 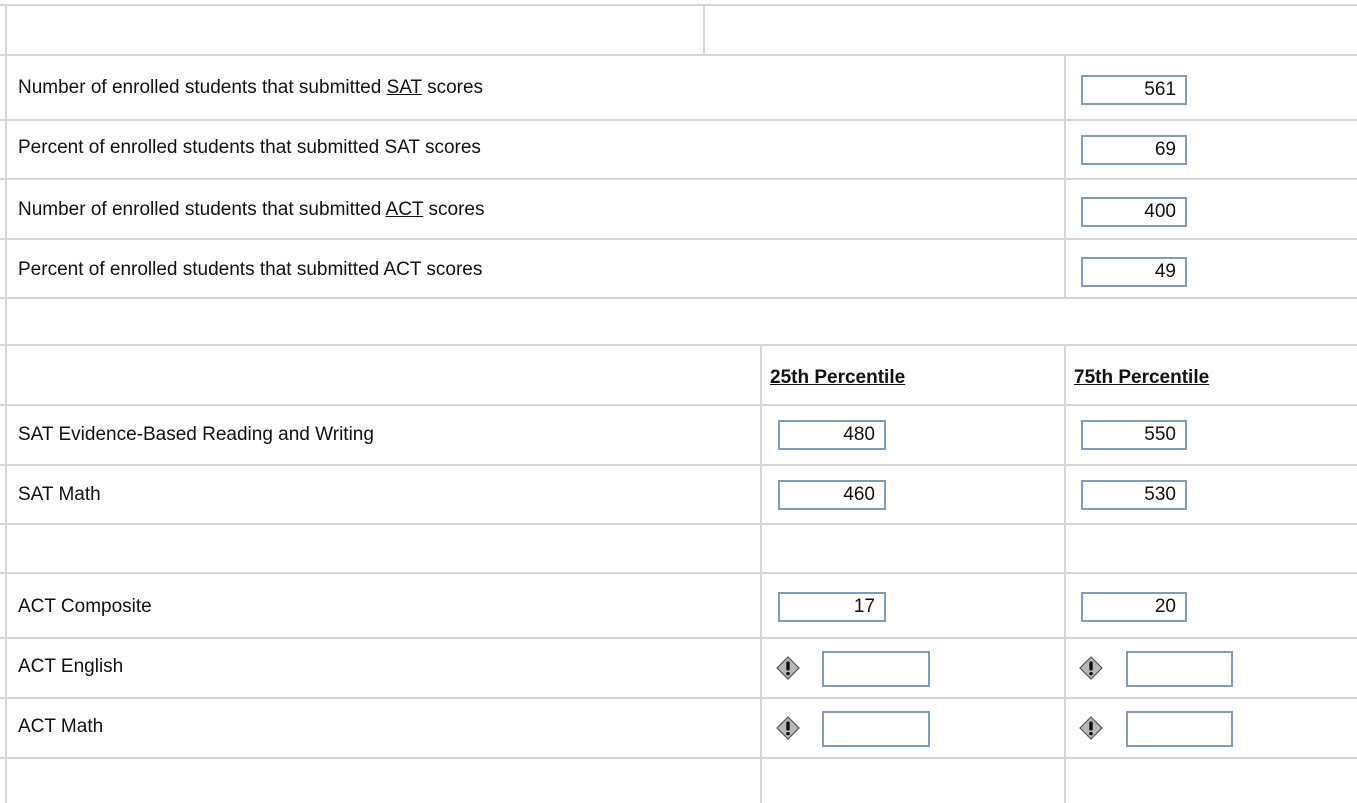 What do you see at coordinates (71, 666) in the screenshot?
I see `act-english-label: ACT English` at bounding box center [71, 666].